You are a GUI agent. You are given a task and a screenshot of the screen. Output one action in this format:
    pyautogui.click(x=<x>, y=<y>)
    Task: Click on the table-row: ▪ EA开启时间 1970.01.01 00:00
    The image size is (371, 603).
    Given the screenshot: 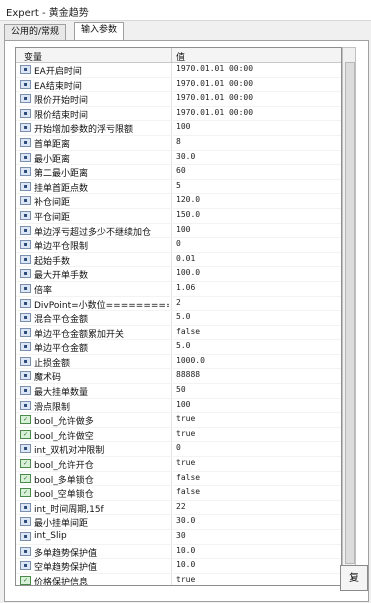 What is the action you would take?
    pyautogui.click(x=178, y=70)
    